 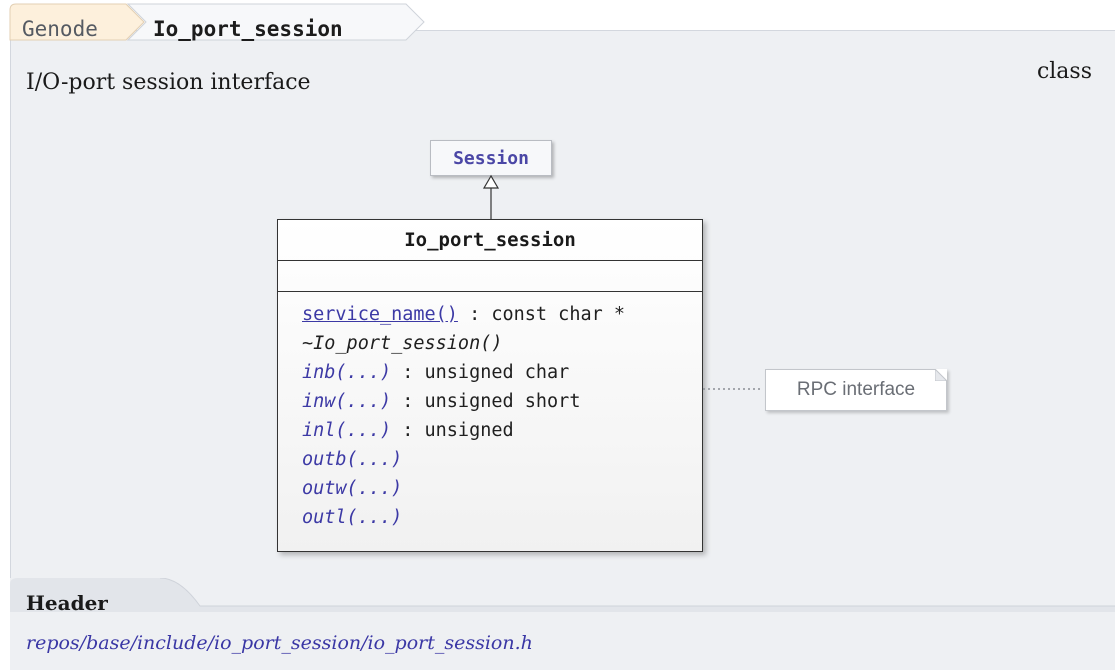 What do you see at coordinates (347, 372) in the screenshot?
I see `operation-name: inb(...)` at bounding box center [347, 372].